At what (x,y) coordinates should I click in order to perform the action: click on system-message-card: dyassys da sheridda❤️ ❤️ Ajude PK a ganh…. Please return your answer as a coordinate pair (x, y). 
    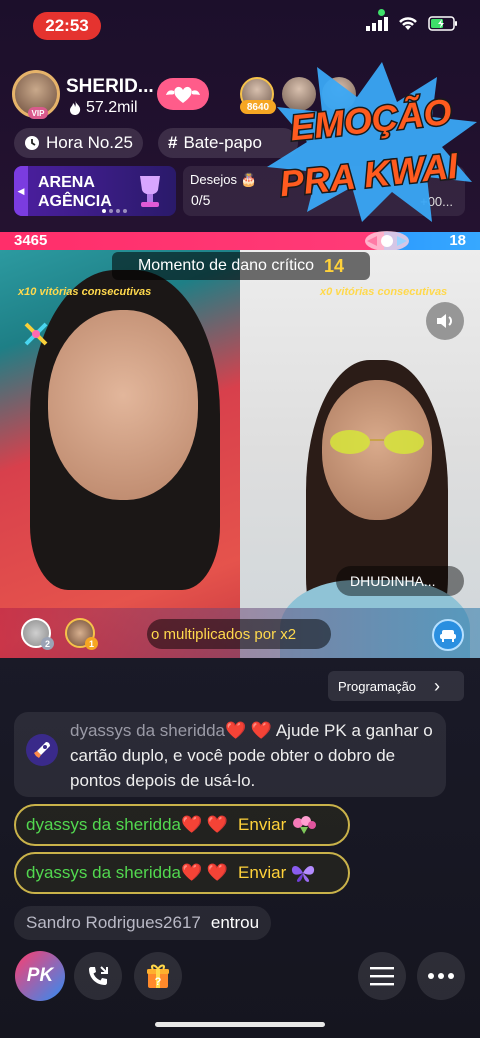
    Looking at the image, I should click on (230, 754).